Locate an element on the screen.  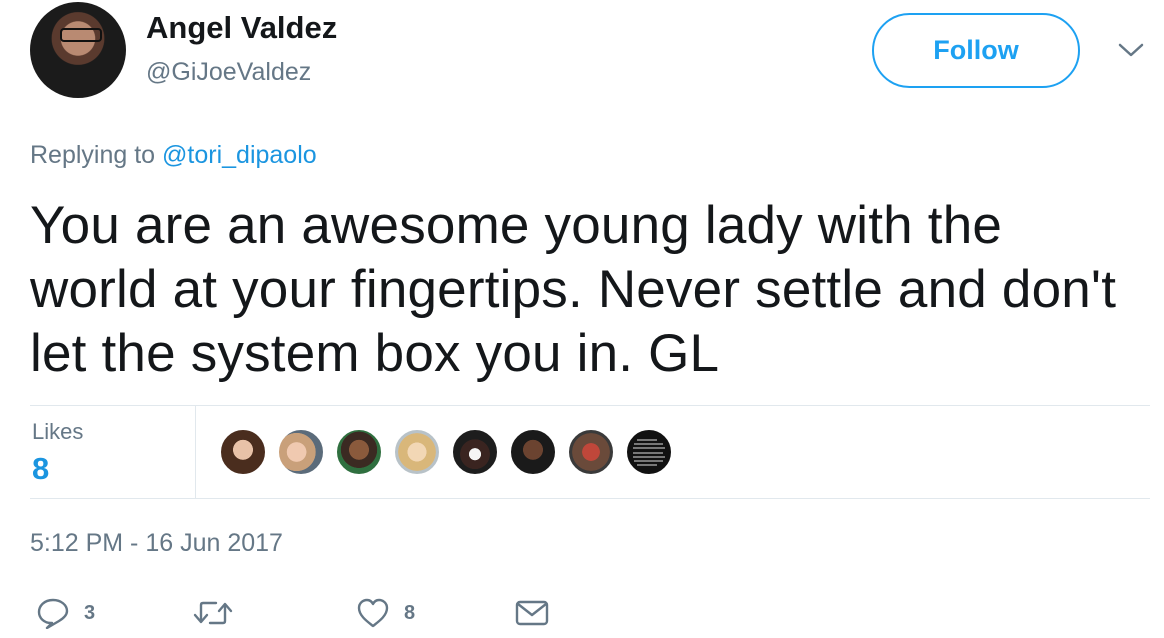
liker-8-text-image is located at coordinates (649, 452).